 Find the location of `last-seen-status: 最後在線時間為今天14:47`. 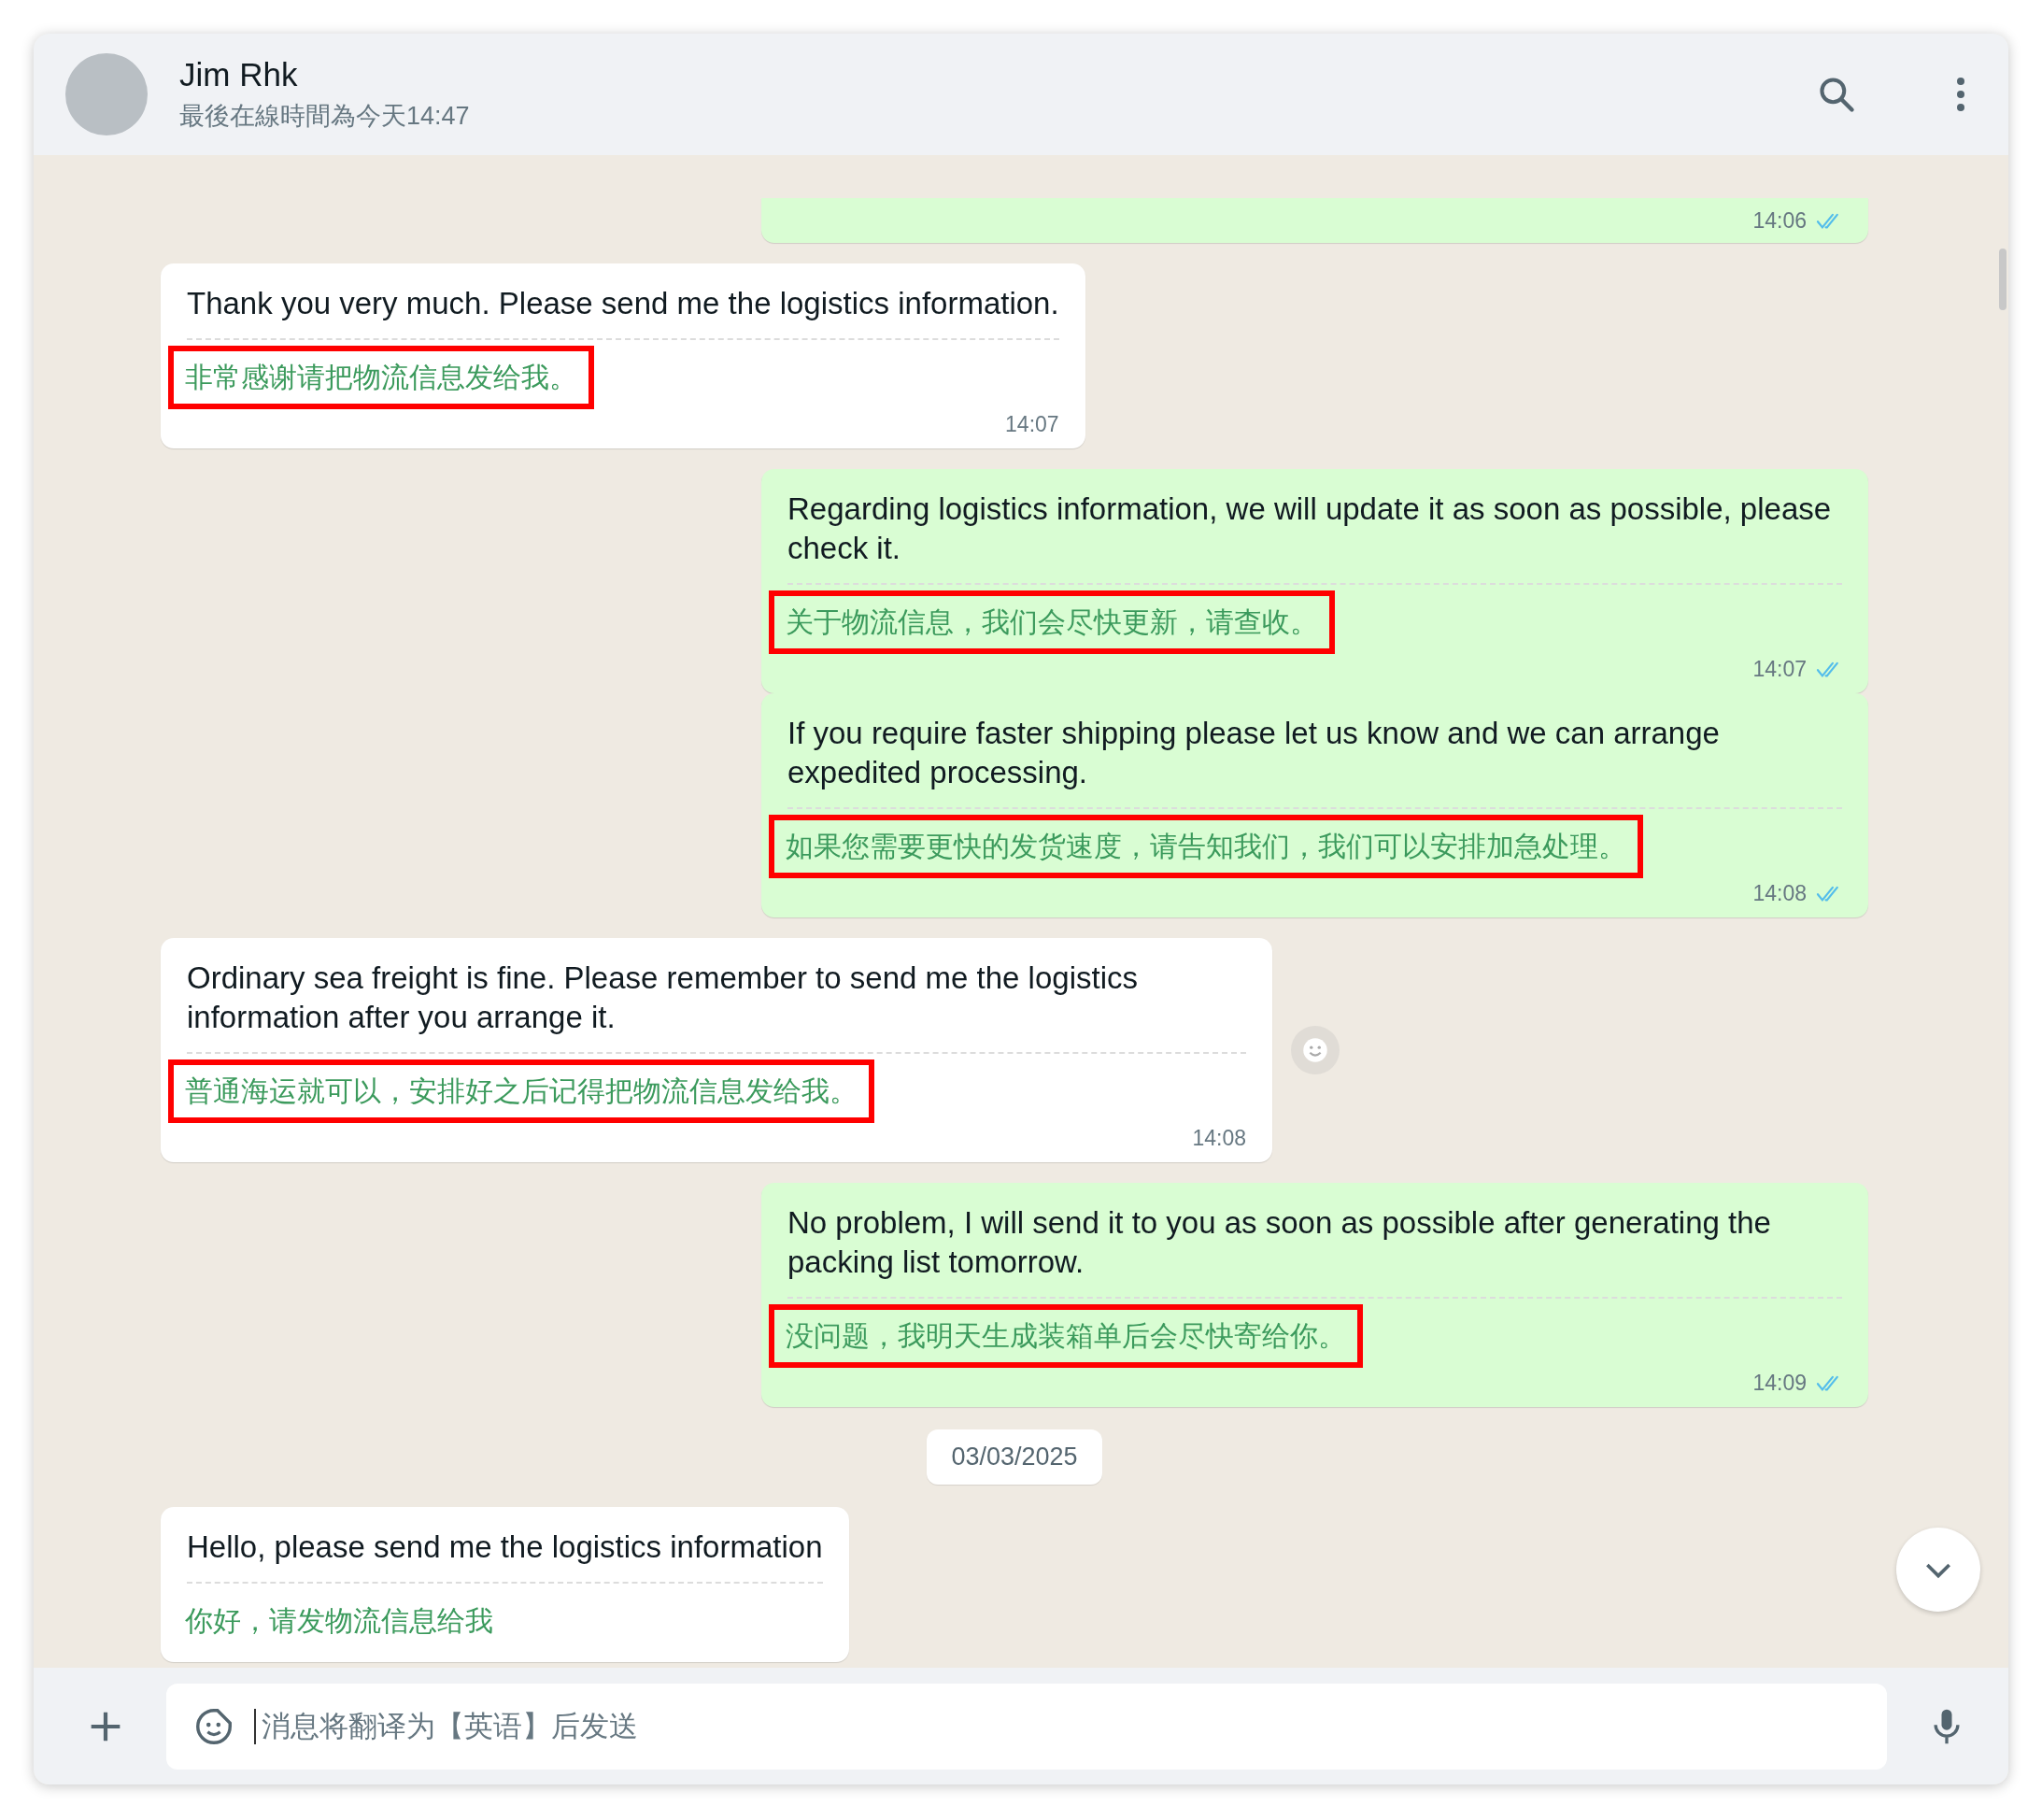

last-seen-status: 最後在線時間為今天14:47 is located at coordinates (325, 116).